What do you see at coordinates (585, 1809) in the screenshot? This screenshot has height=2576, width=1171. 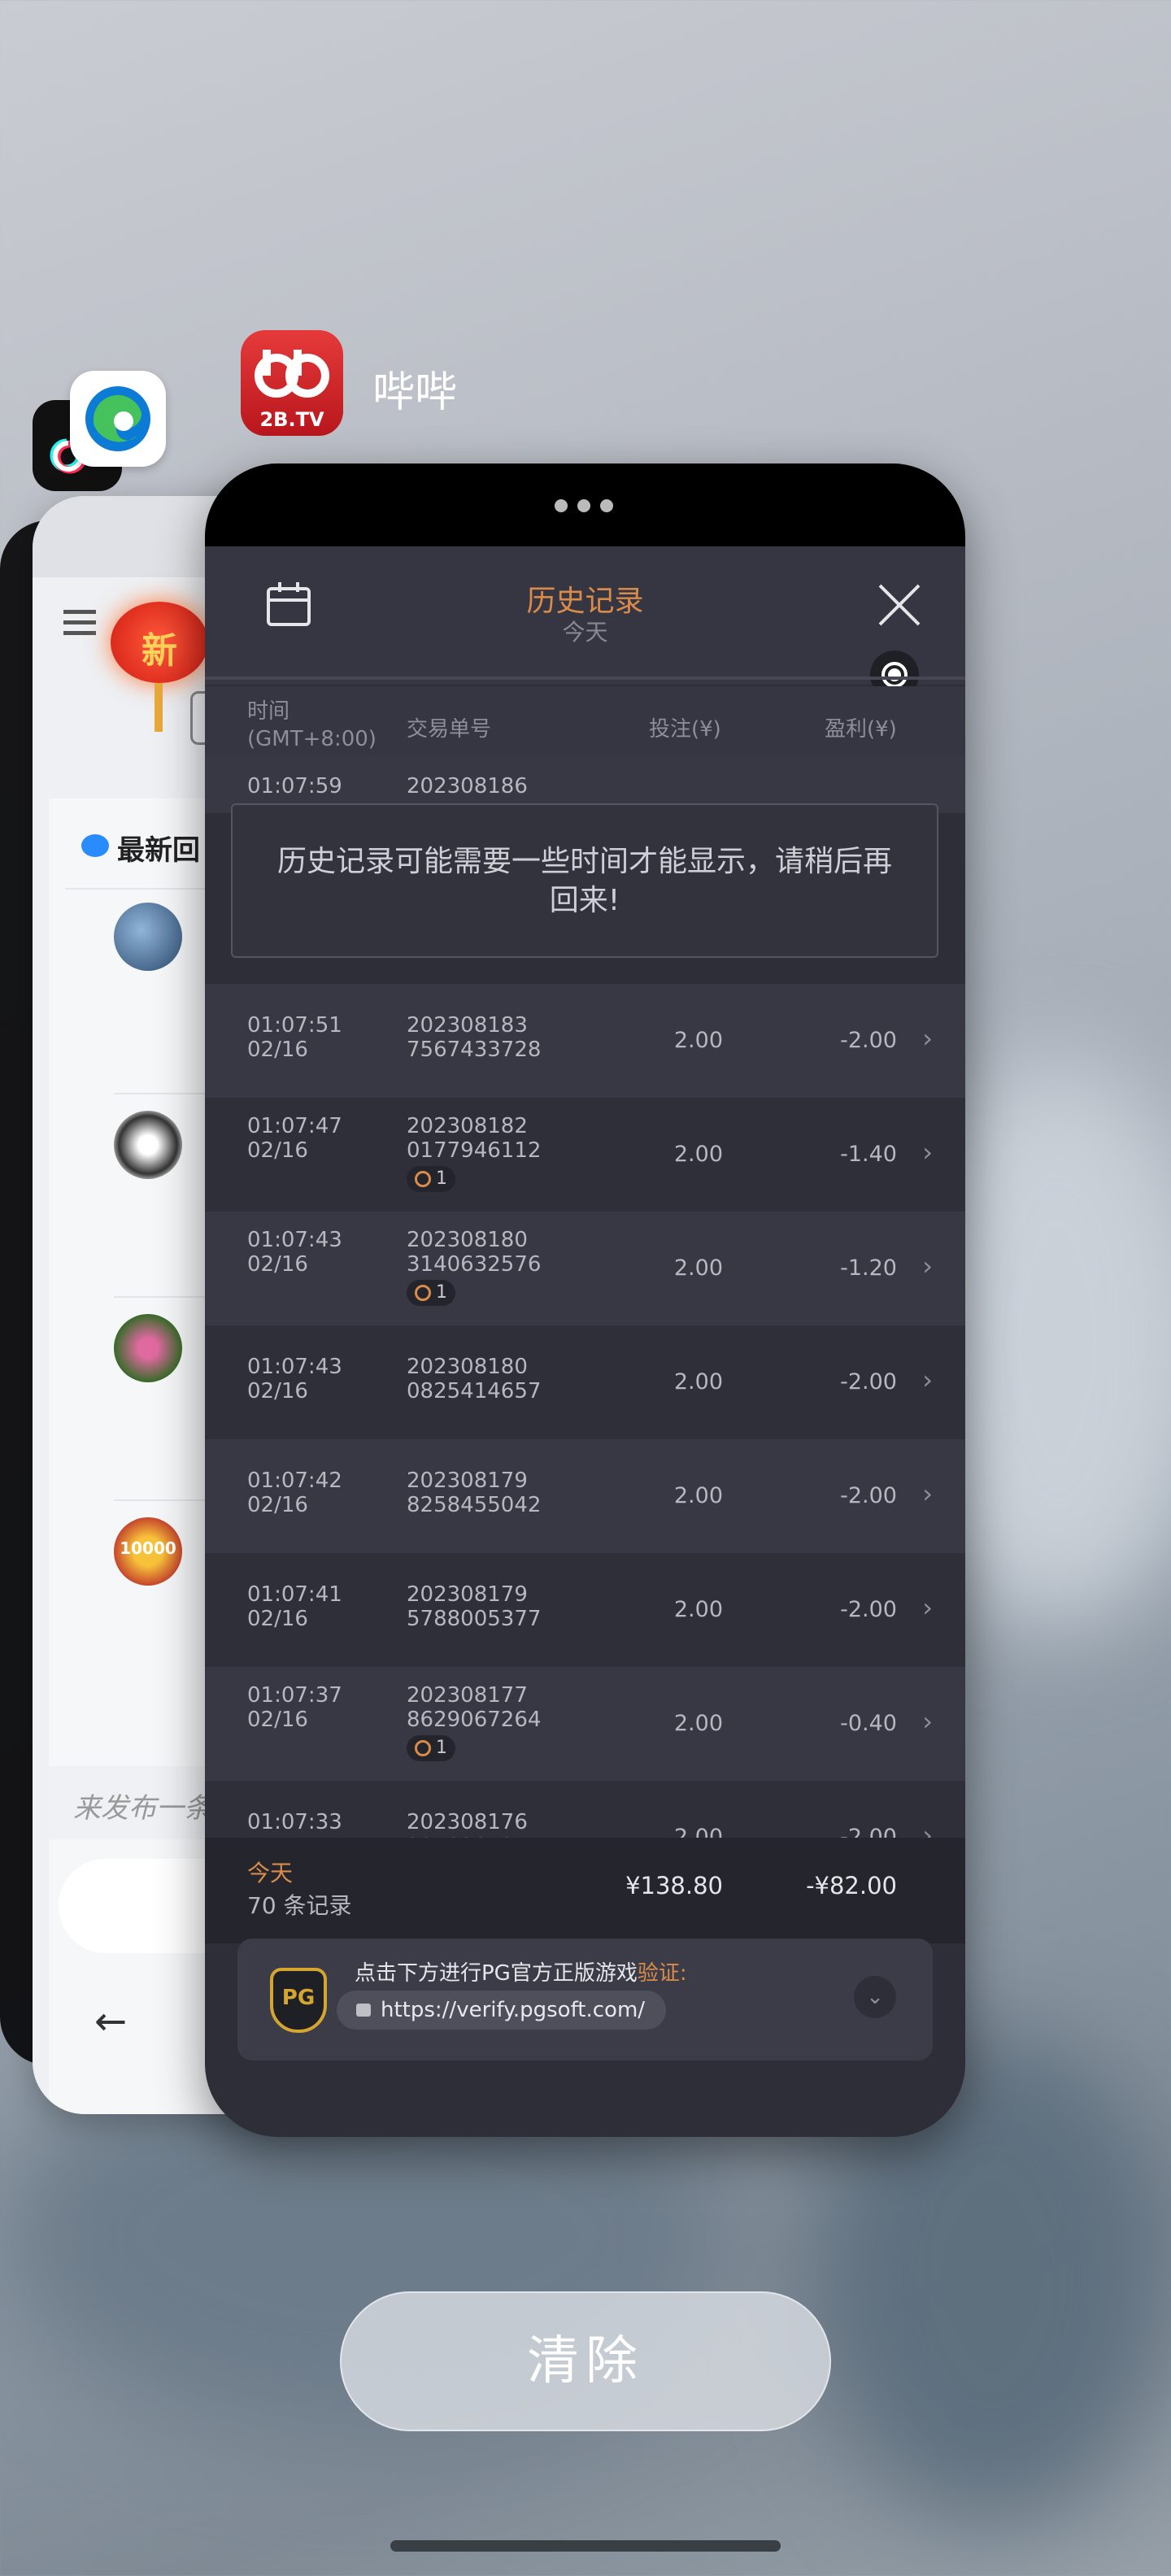 I see `table-row: 01:07:33 2023081762250381315 2.00 -2.00 ›` at bounding box center [585, 1809].